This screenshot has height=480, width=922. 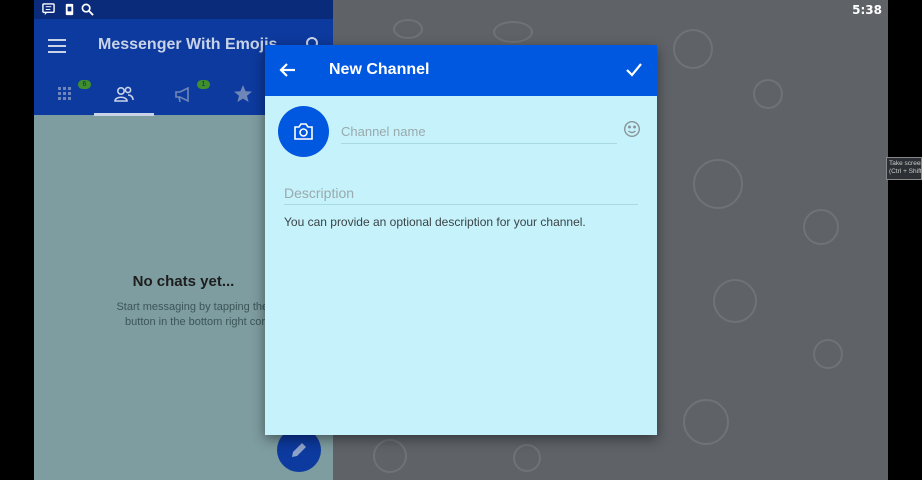 What do you see at coordinates (905, 171) in the screenshot?
I see `tooltip-line: (Ctrl + Shift + S)` at bounding box center [905, 171].